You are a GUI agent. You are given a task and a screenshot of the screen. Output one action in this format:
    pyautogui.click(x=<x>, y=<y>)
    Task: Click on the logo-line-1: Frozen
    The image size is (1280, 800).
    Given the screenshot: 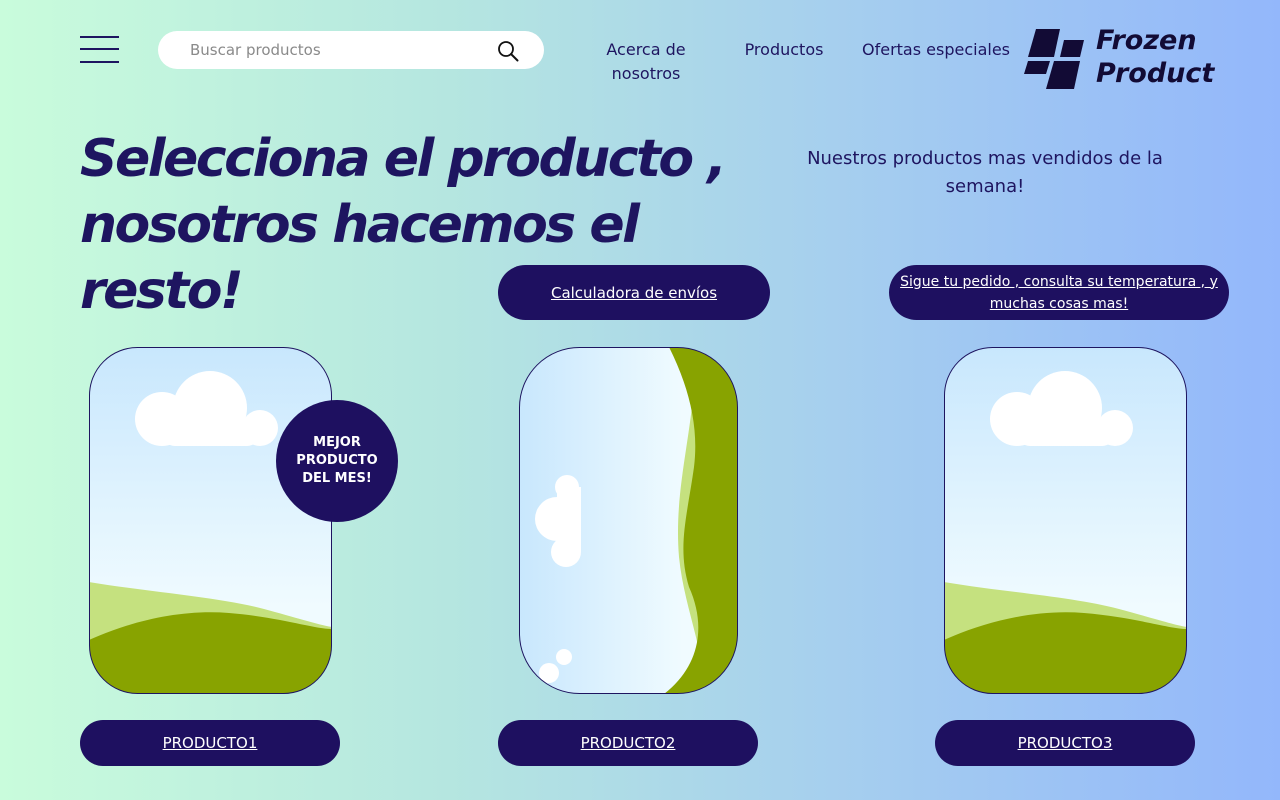 What is the action you would take?
    pyautogui.click(x=1146, y=40)
    